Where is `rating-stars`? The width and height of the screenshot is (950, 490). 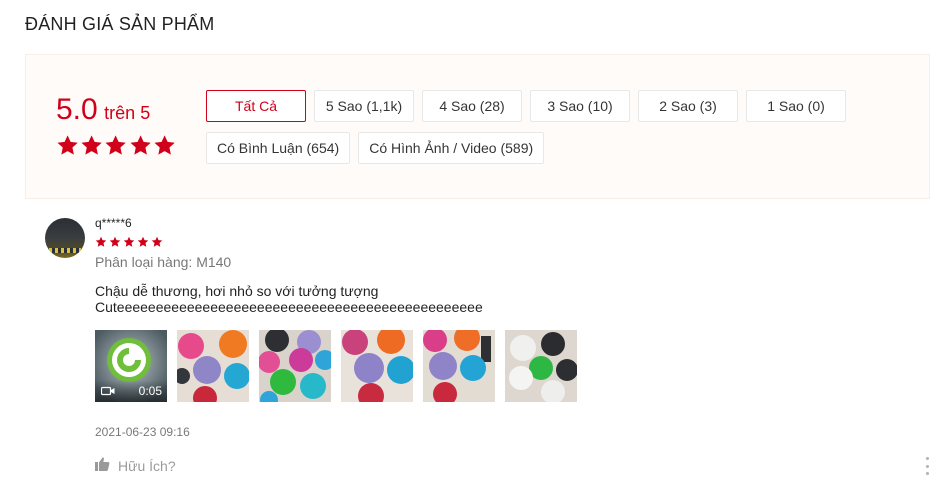 rating-stars is located at coordinates (116, 145).